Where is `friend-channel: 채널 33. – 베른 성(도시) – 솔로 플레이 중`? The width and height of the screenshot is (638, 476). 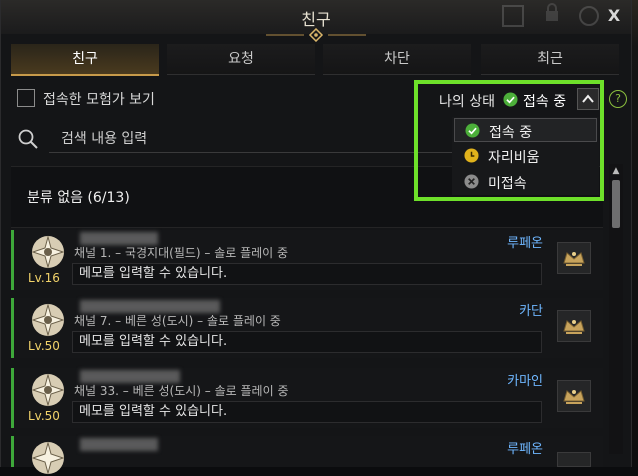 friend-channel: 채널 33. – 베른 성(도시) – 솔로 플레이 중 is located at coordinates (181, 391).